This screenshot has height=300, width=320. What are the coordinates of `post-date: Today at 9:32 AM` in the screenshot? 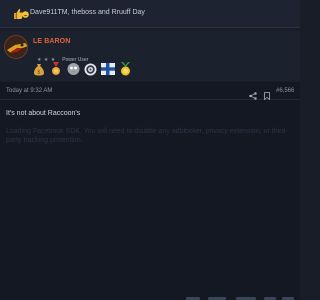 It's located at (29, 91).